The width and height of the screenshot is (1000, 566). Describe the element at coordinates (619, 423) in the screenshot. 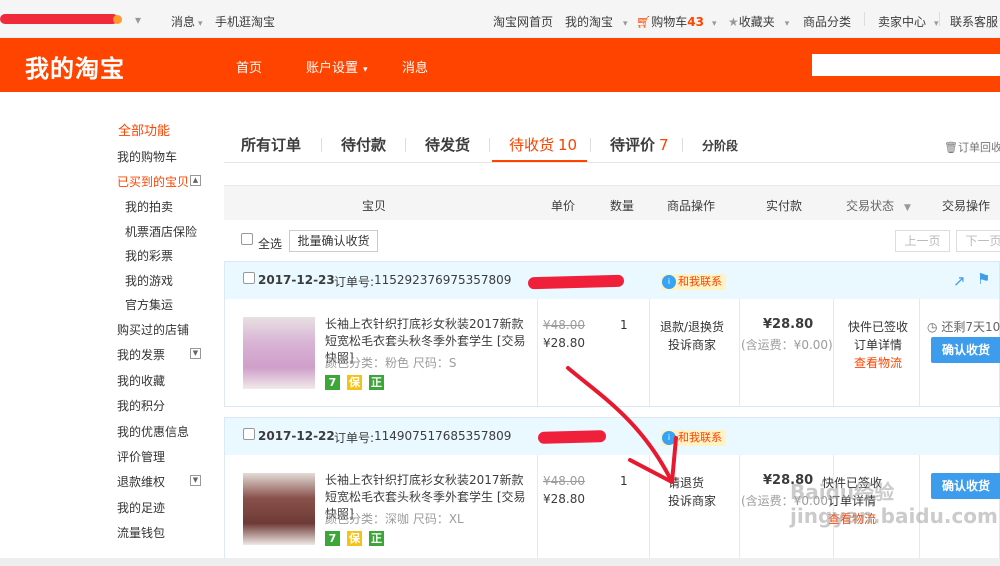

I see `annotation-arrow-shaft` at that location.